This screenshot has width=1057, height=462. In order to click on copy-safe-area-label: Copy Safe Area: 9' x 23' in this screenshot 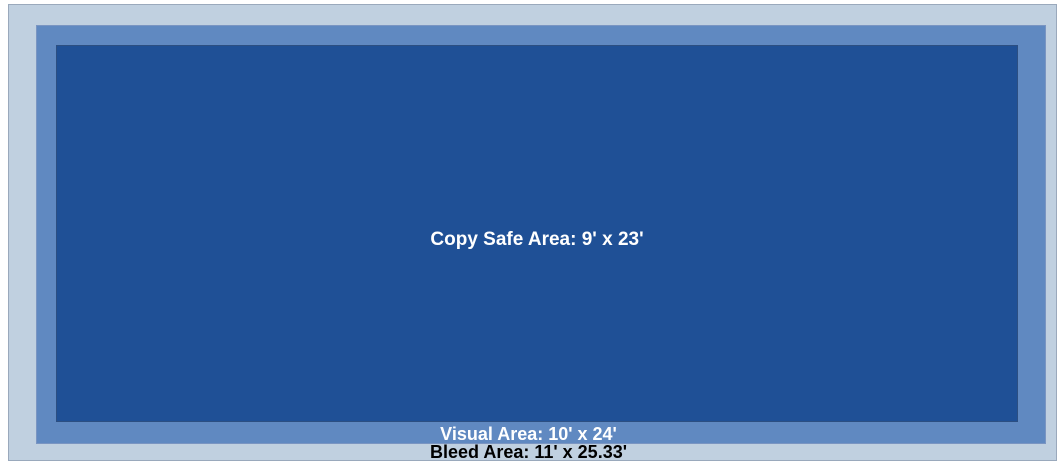, I will do `click(537, 239)`.